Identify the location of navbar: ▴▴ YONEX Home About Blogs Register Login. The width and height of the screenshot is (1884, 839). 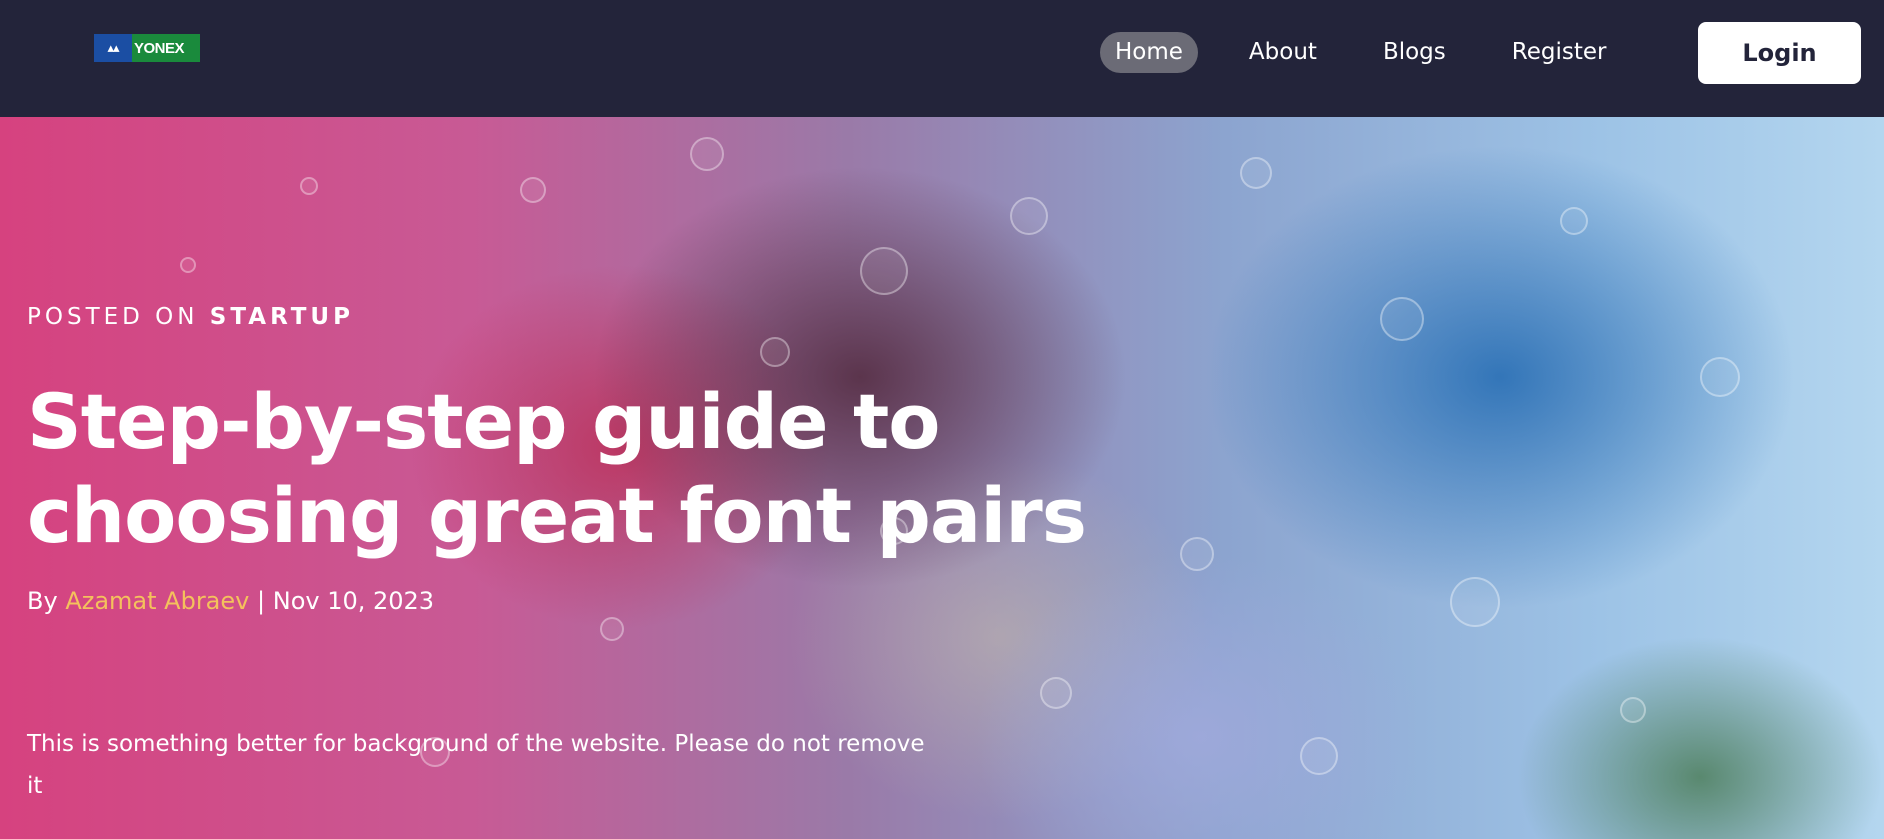
(942, 58).